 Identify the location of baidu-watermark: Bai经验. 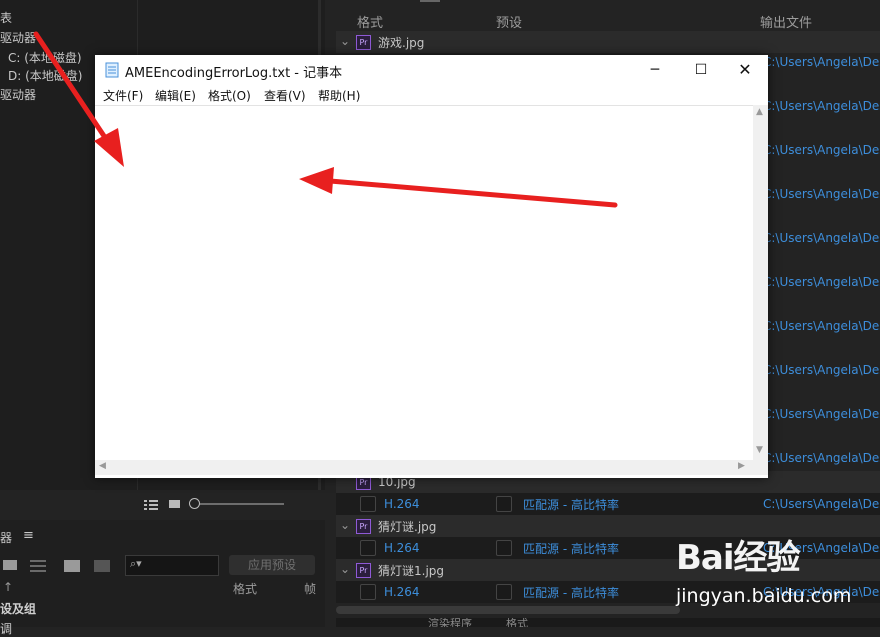
(738, 558).